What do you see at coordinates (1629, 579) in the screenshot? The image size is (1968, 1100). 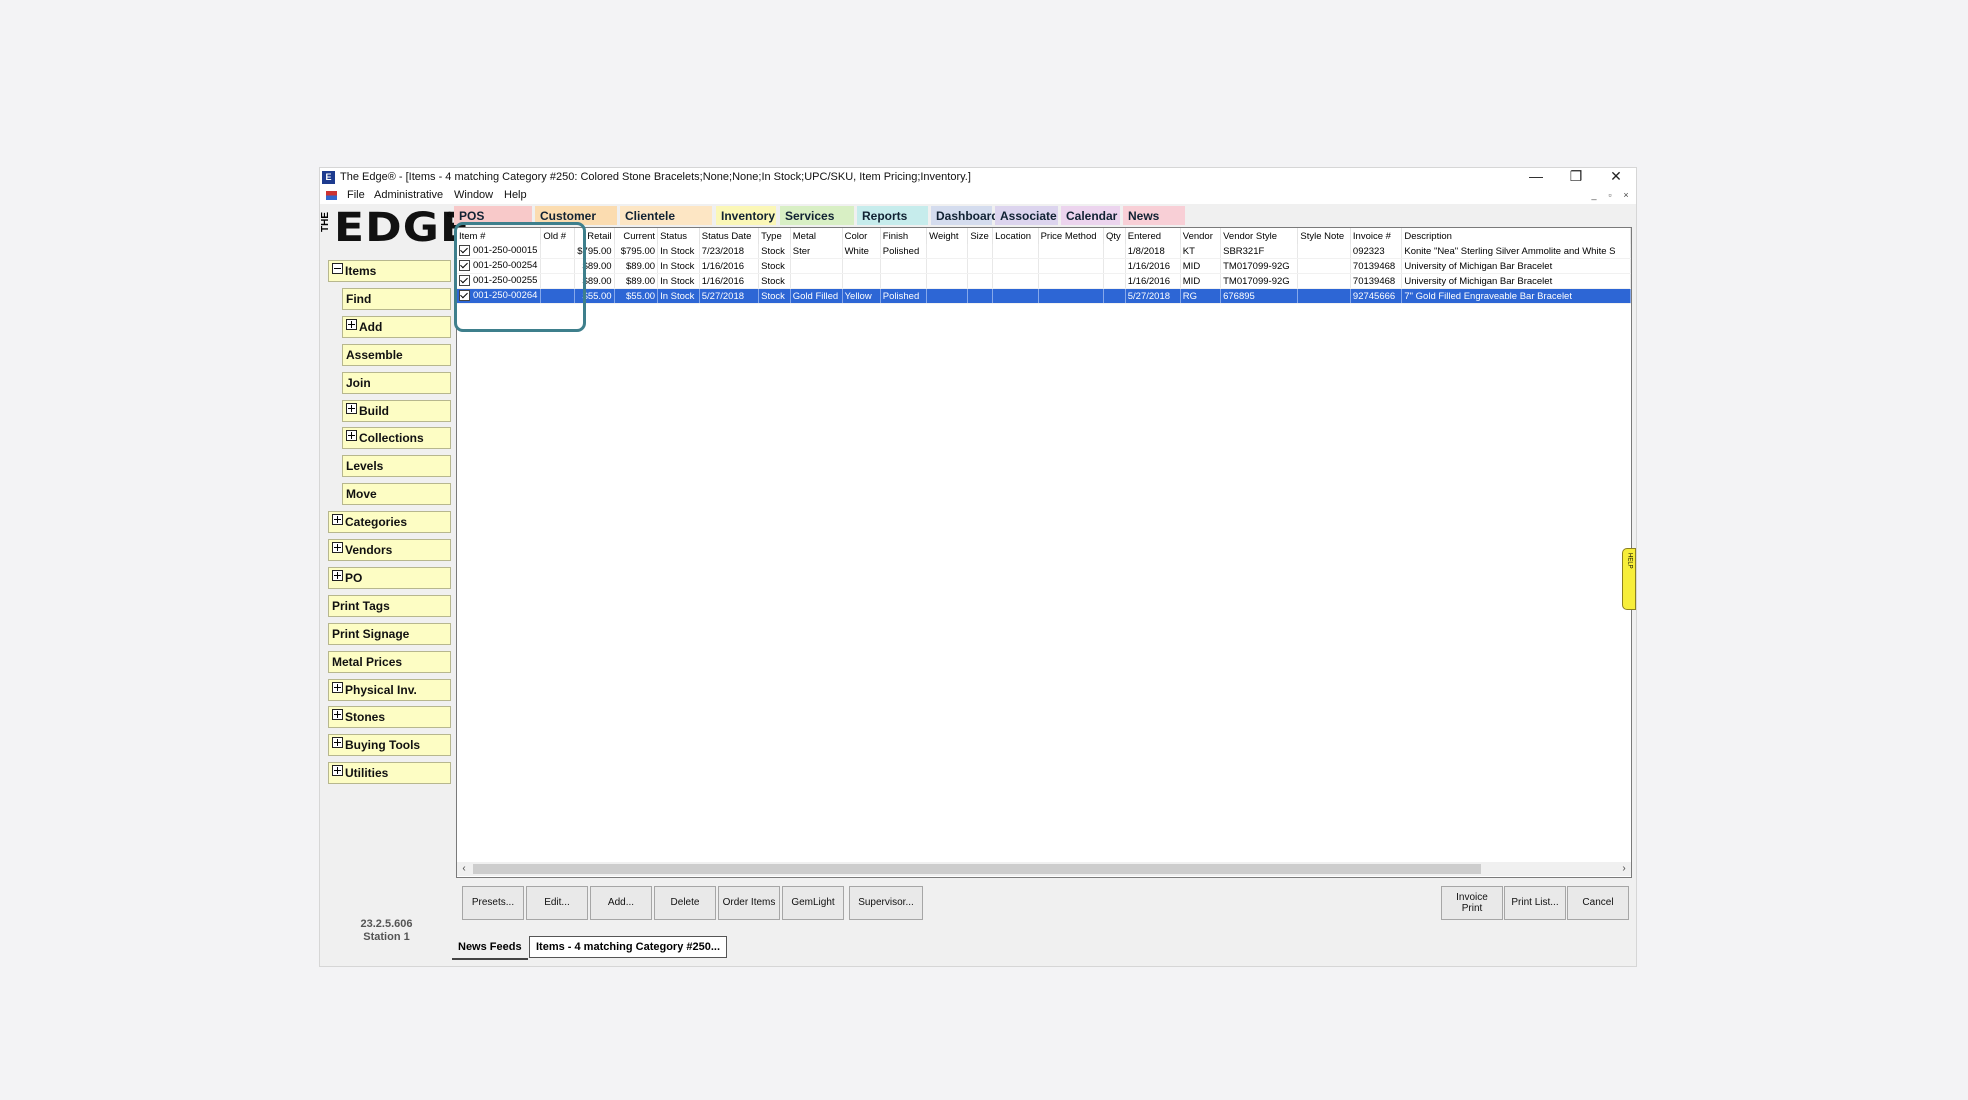 I see `help-tab: HELP` at bounding box center [1629, 579].